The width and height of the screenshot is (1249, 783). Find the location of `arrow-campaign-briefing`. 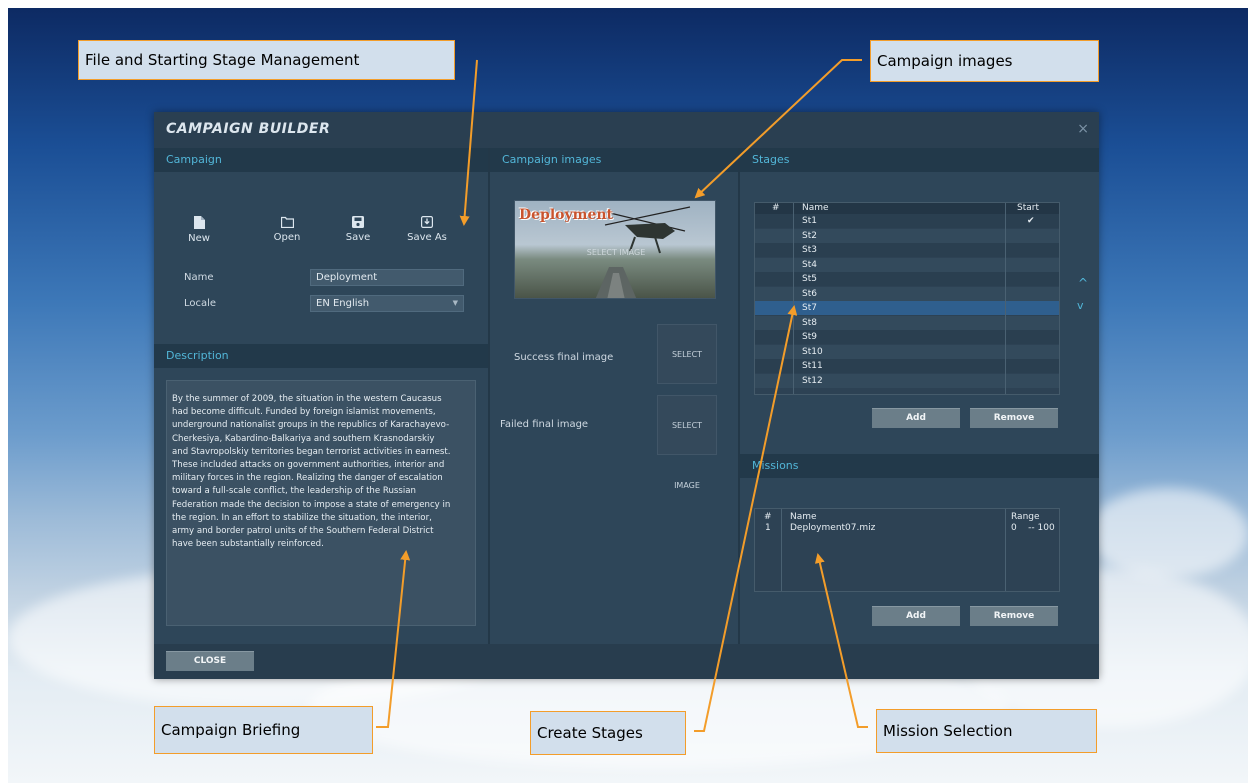

arrow-campaign-briefing is located at coordinates (393, 639).